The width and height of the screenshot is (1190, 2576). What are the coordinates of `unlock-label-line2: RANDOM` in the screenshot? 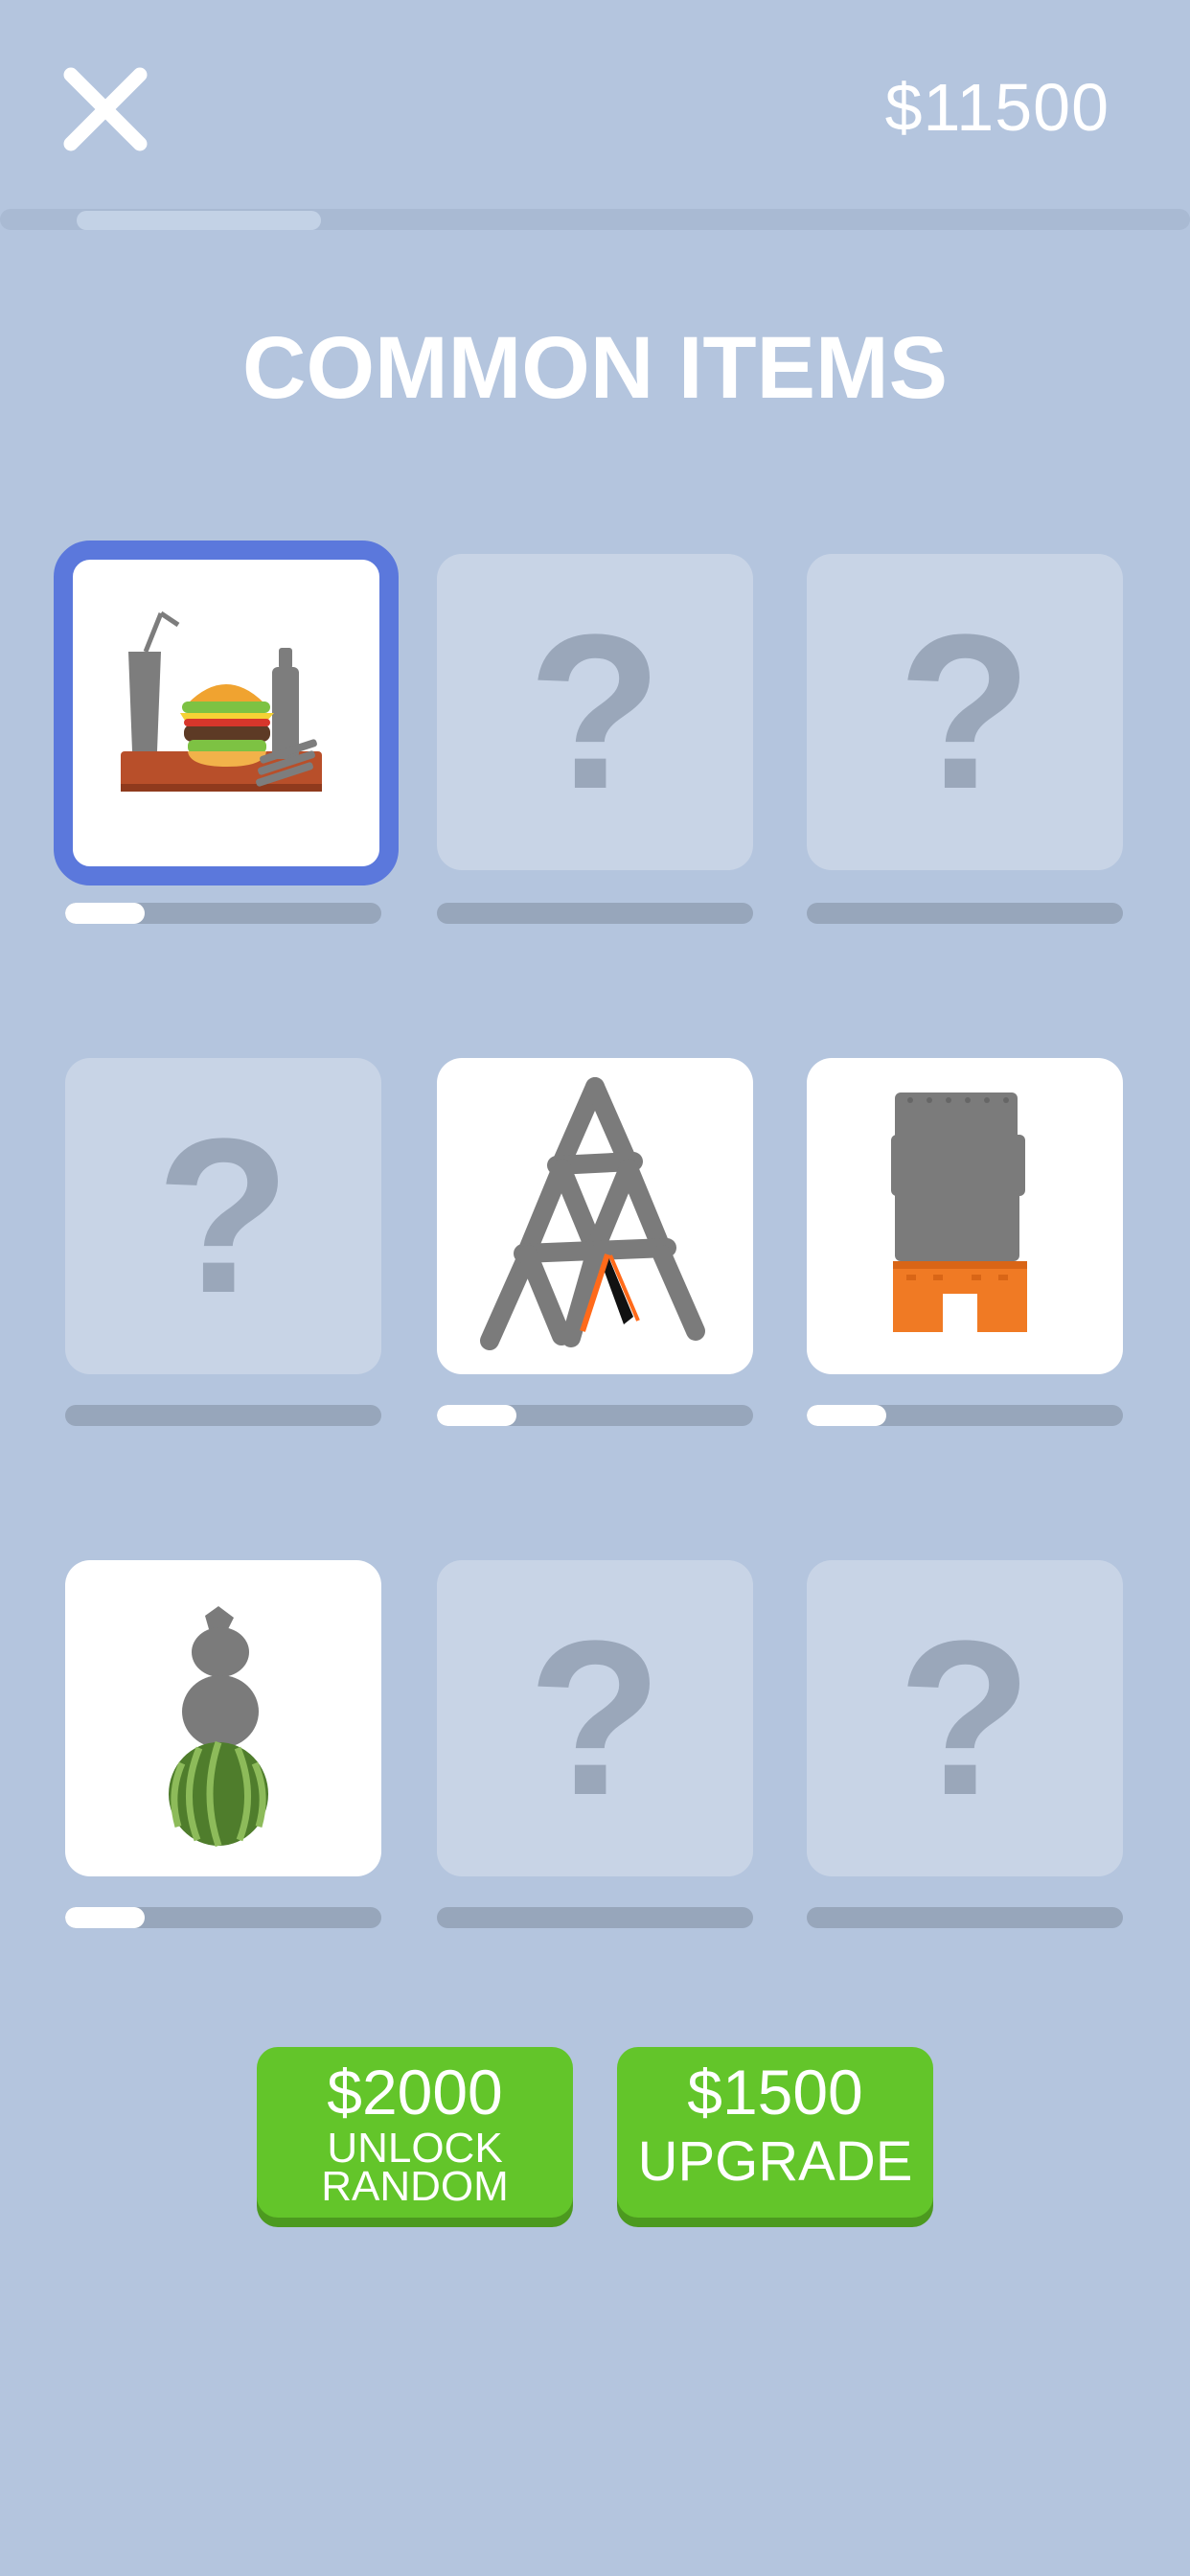 It's located at (415, 2186).